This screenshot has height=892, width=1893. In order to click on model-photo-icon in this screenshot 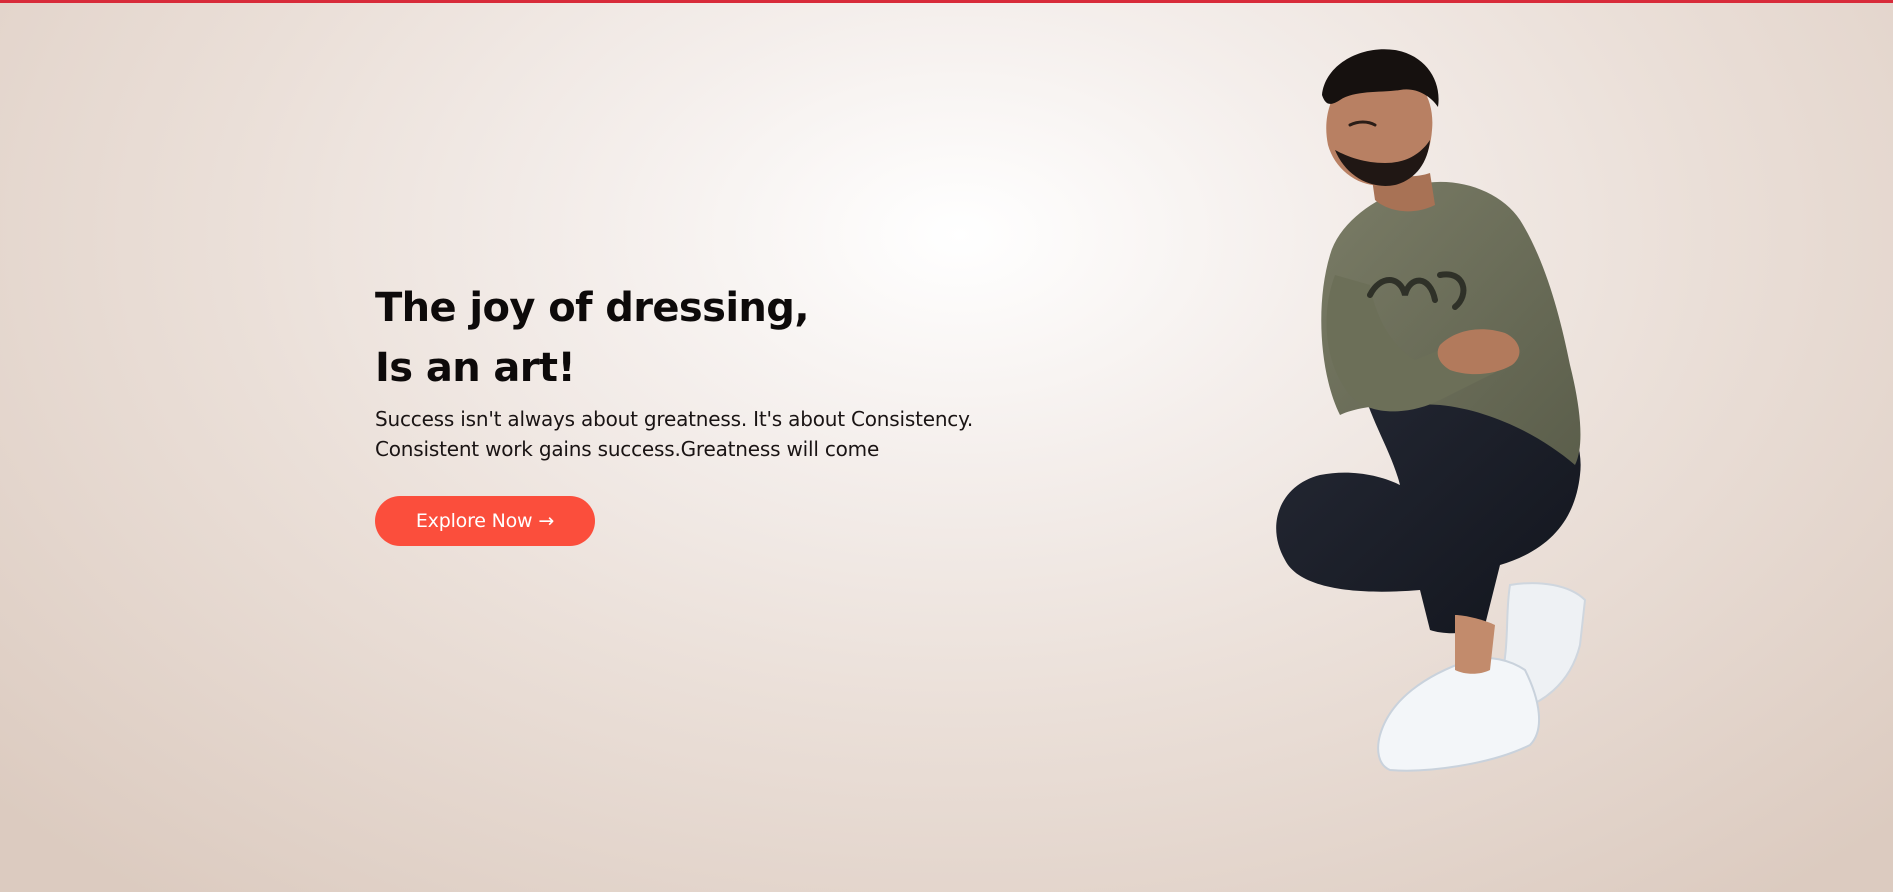, I will do `click(1431, 410)`.